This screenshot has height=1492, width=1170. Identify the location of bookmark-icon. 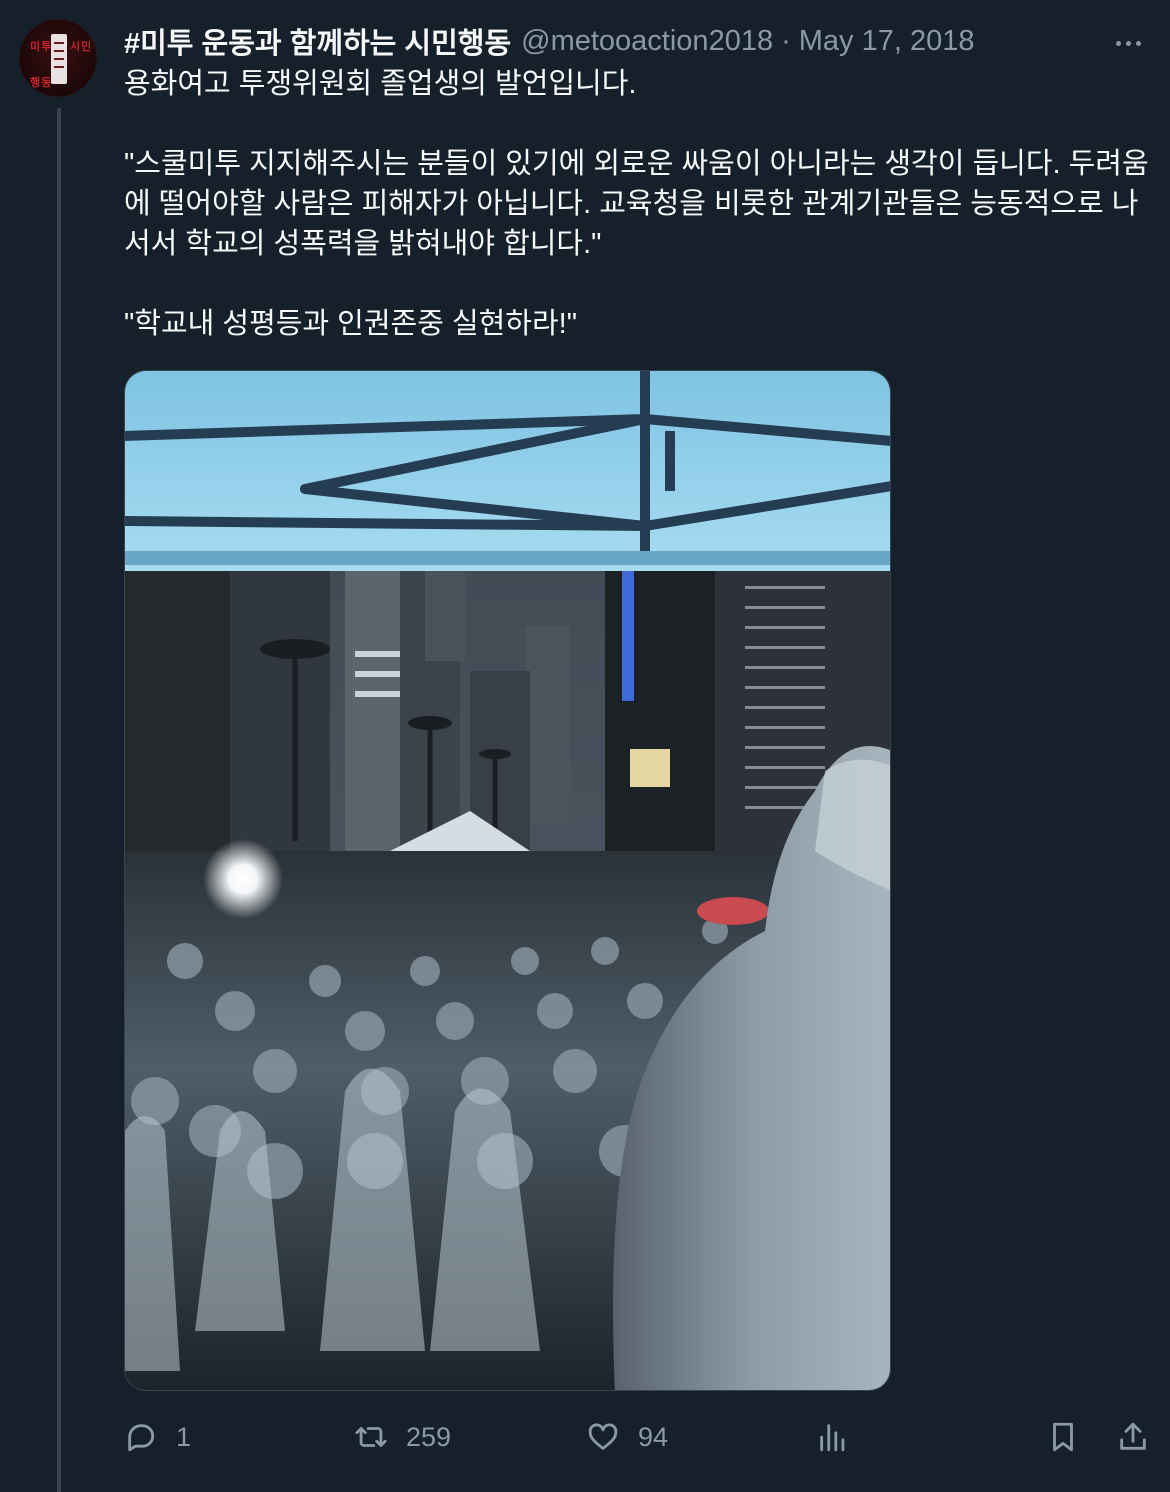
(1063, 1437).